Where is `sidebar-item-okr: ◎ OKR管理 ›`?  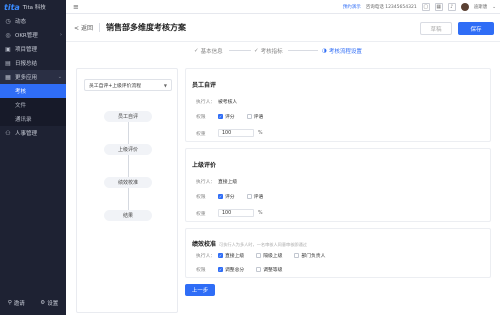 sidebar-item-okr: ◎ OKR管理 › is located at coordinates (33, 35).